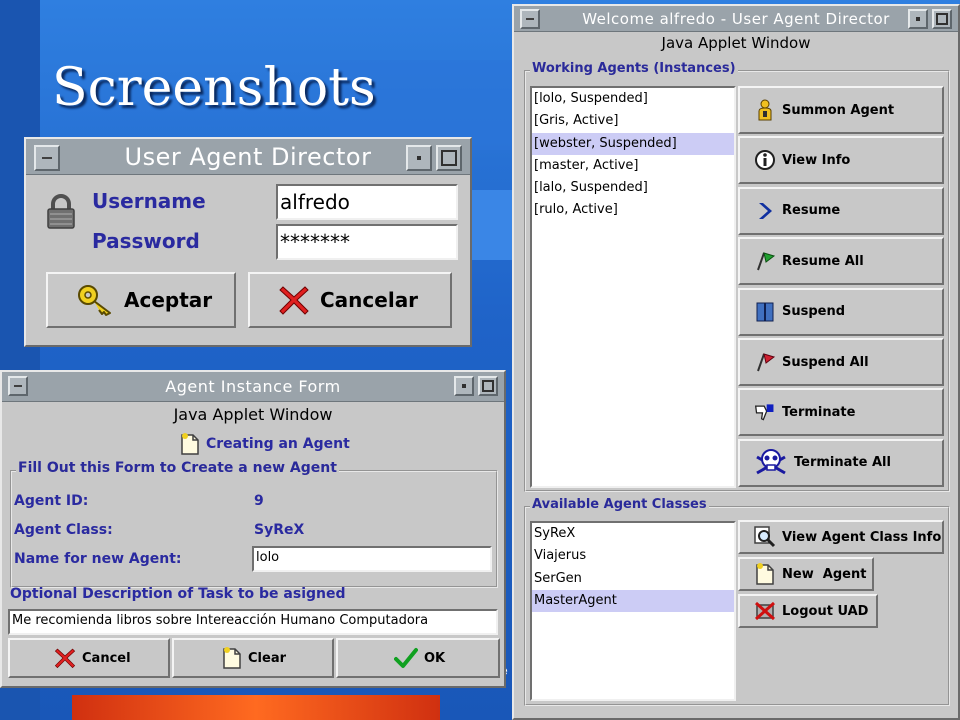 The width and height of the screenshot is (960, 720). What do you see at coordinates (633, 166) in the screenshot?
I see `working-agent-item: [master, Active]` at bounding box center [633, 166].